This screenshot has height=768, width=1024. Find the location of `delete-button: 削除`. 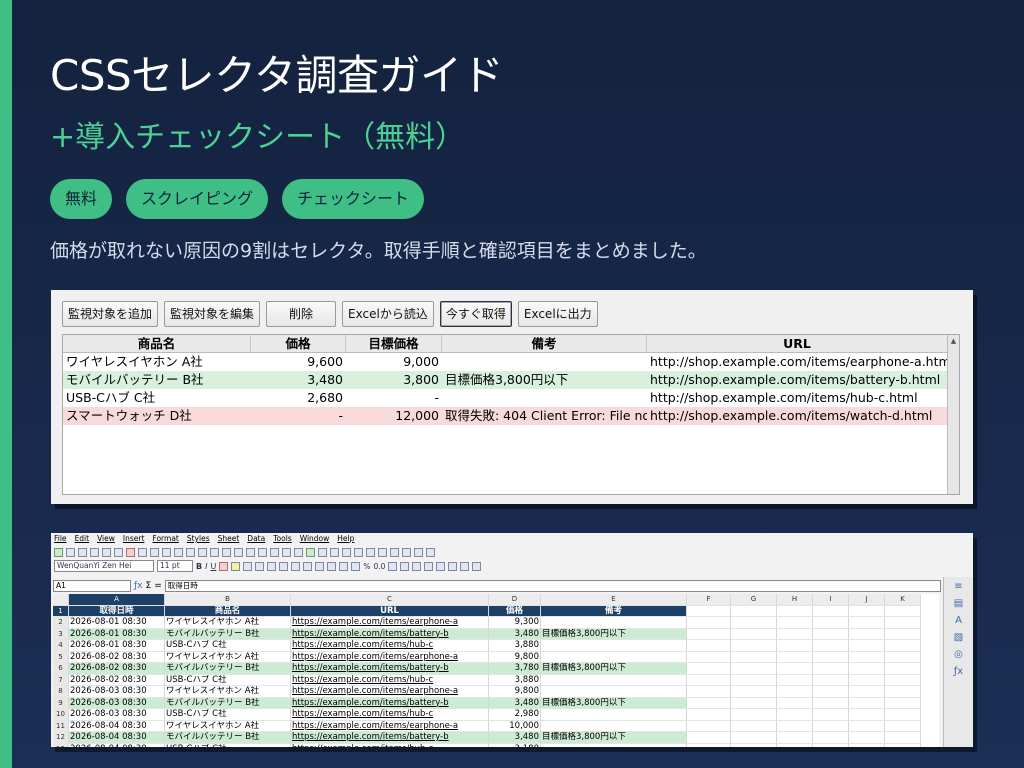

delete-button: 削除 is located at coordinates (301, 314).